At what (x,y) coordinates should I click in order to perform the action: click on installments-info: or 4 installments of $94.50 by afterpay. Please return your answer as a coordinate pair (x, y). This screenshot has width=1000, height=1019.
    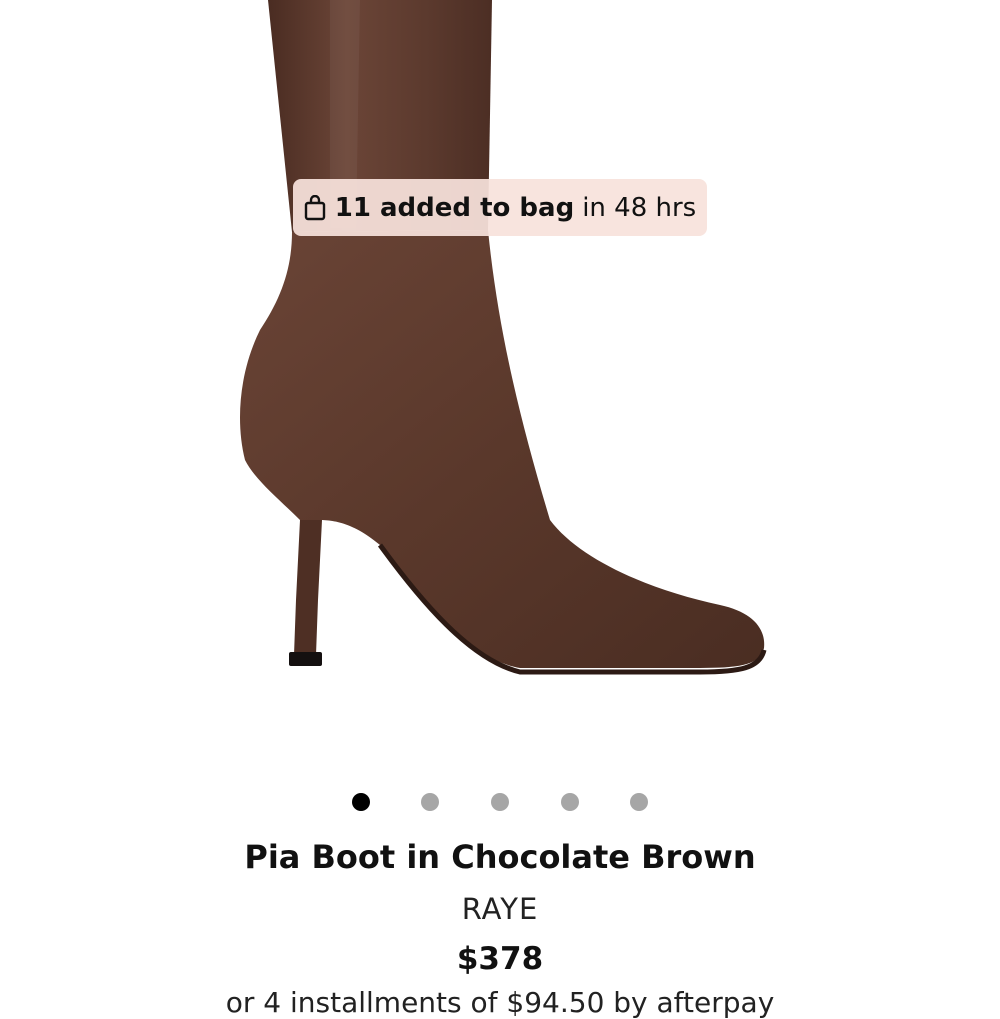
    Looking at the image, I should click on (500, 1002).